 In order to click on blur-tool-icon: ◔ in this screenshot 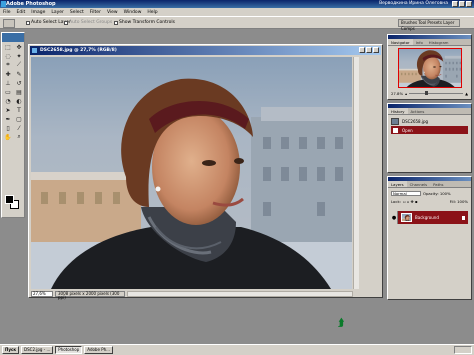, I will do `click(8, 101)`.